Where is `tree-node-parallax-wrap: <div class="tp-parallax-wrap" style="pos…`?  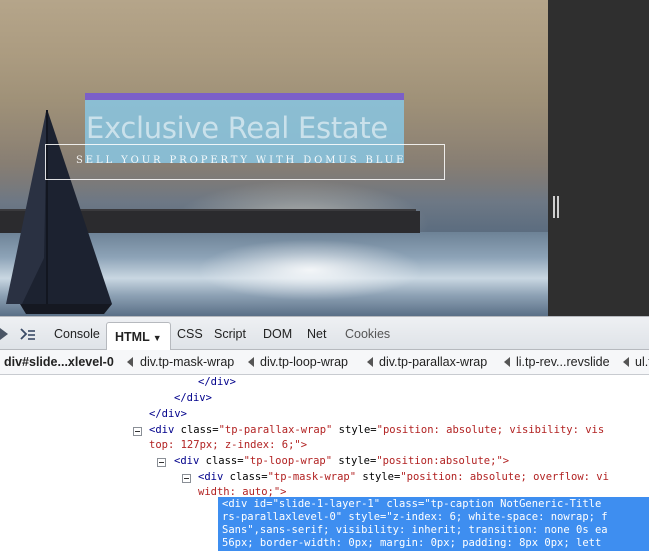 tree-node-parallax-wrap: <div class="tp-parallax-wrap" style="pos… is located at coordinates (376, 430).